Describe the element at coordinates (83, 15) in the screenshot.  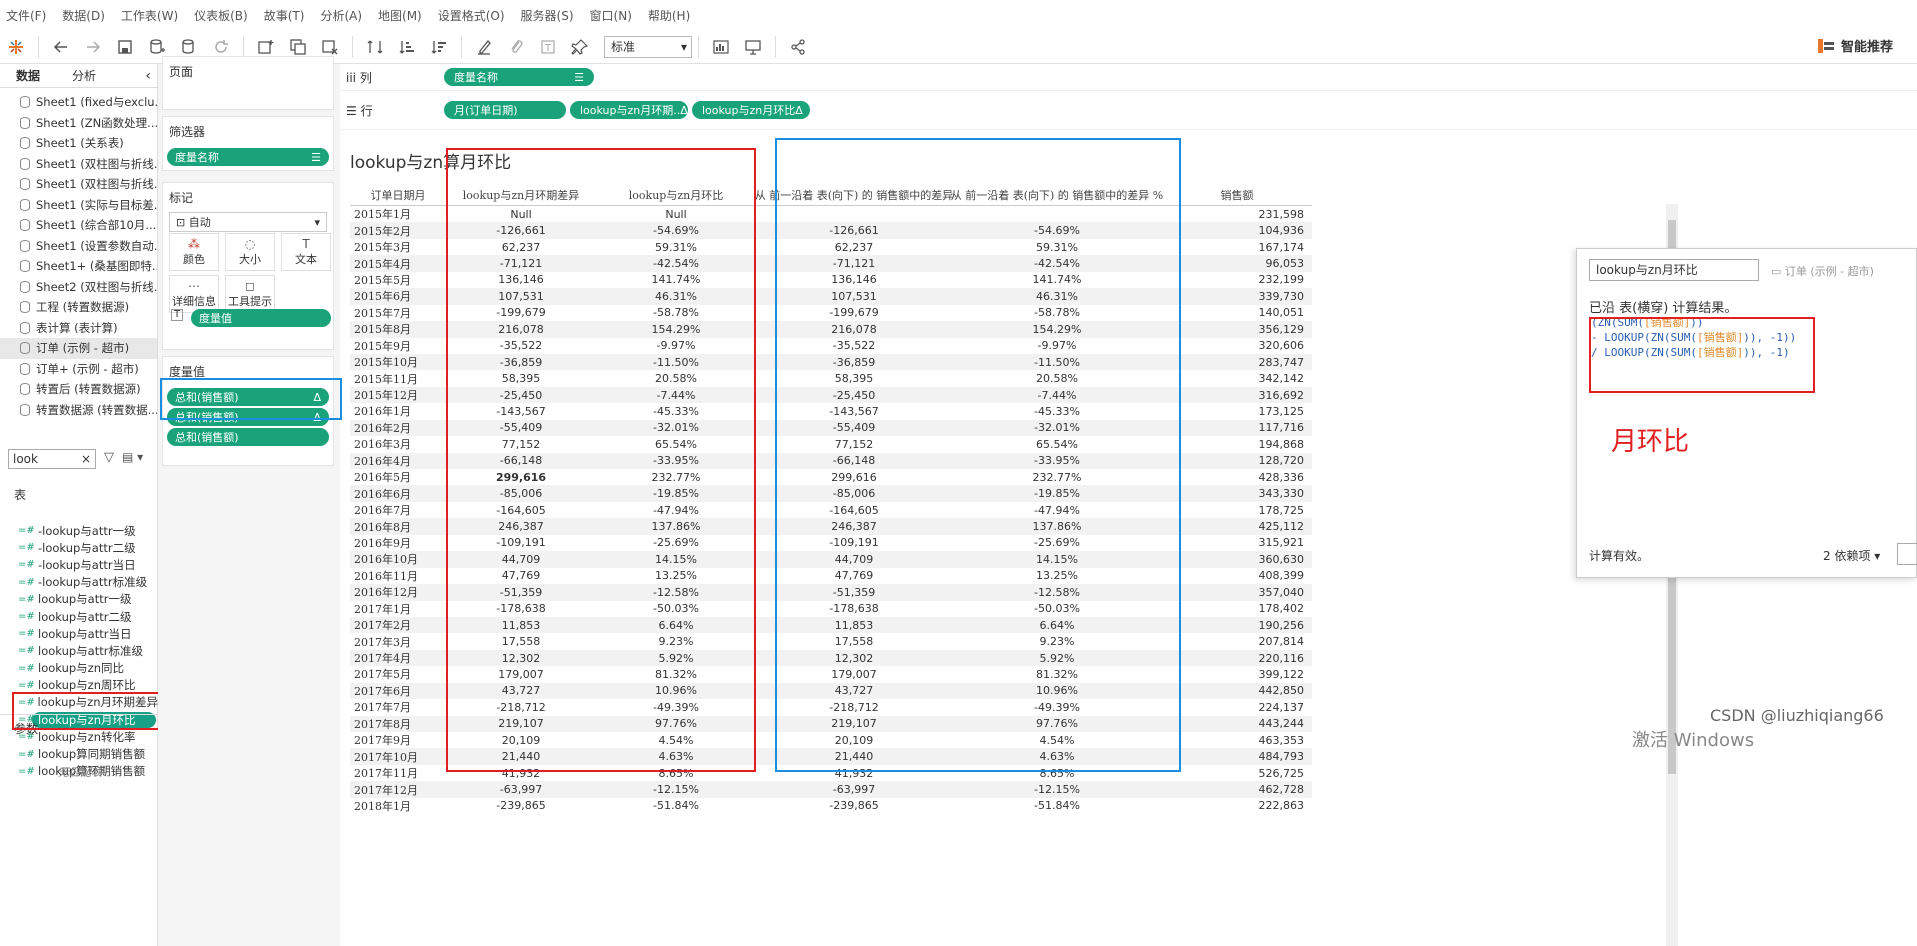
I see `menu-item: 数据(D)` at that location.